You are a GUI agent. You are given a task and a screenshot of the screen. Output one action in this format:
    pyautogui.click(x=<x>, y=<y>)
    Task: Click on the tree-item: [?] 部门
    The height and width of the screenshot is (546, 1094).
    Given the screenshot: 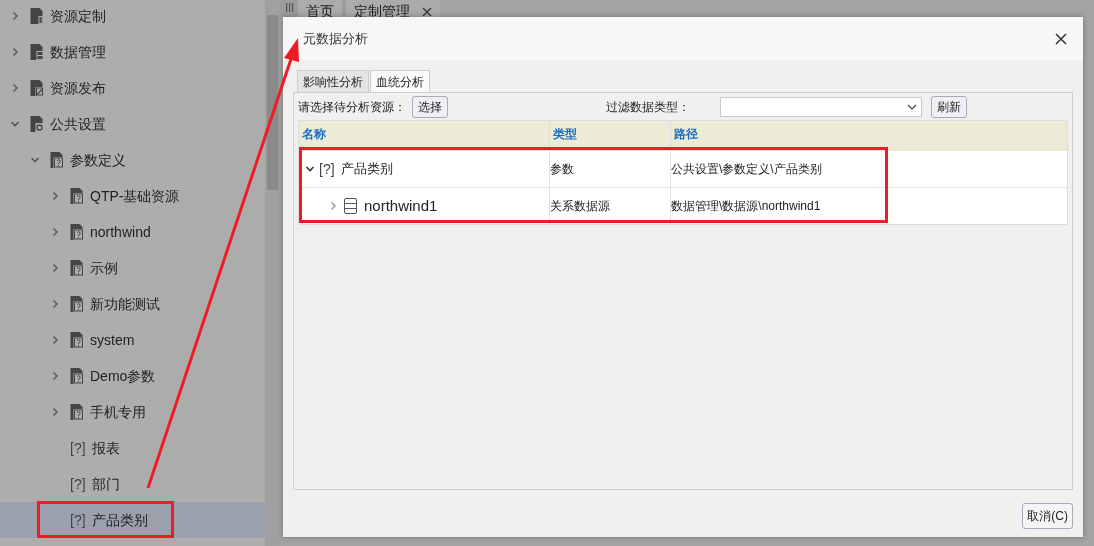 What is the action you would take?
    pyautogui.click(x=132, y=484)
    